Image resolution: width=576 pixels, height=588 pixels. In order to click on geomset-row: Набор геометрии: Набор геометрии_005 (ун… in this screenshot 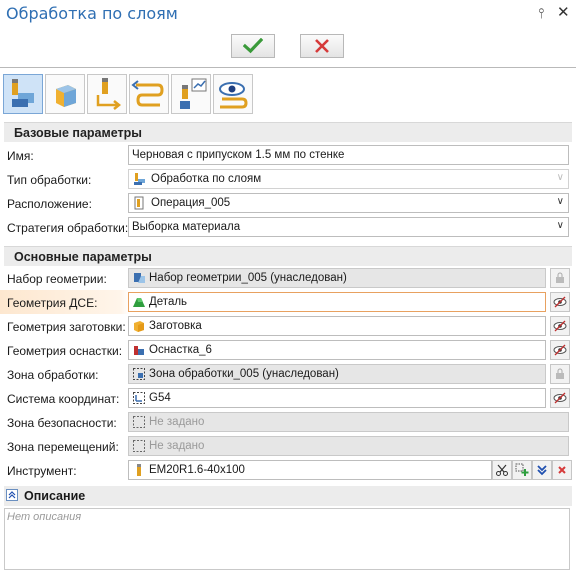, I will do `click(288, 278)`.